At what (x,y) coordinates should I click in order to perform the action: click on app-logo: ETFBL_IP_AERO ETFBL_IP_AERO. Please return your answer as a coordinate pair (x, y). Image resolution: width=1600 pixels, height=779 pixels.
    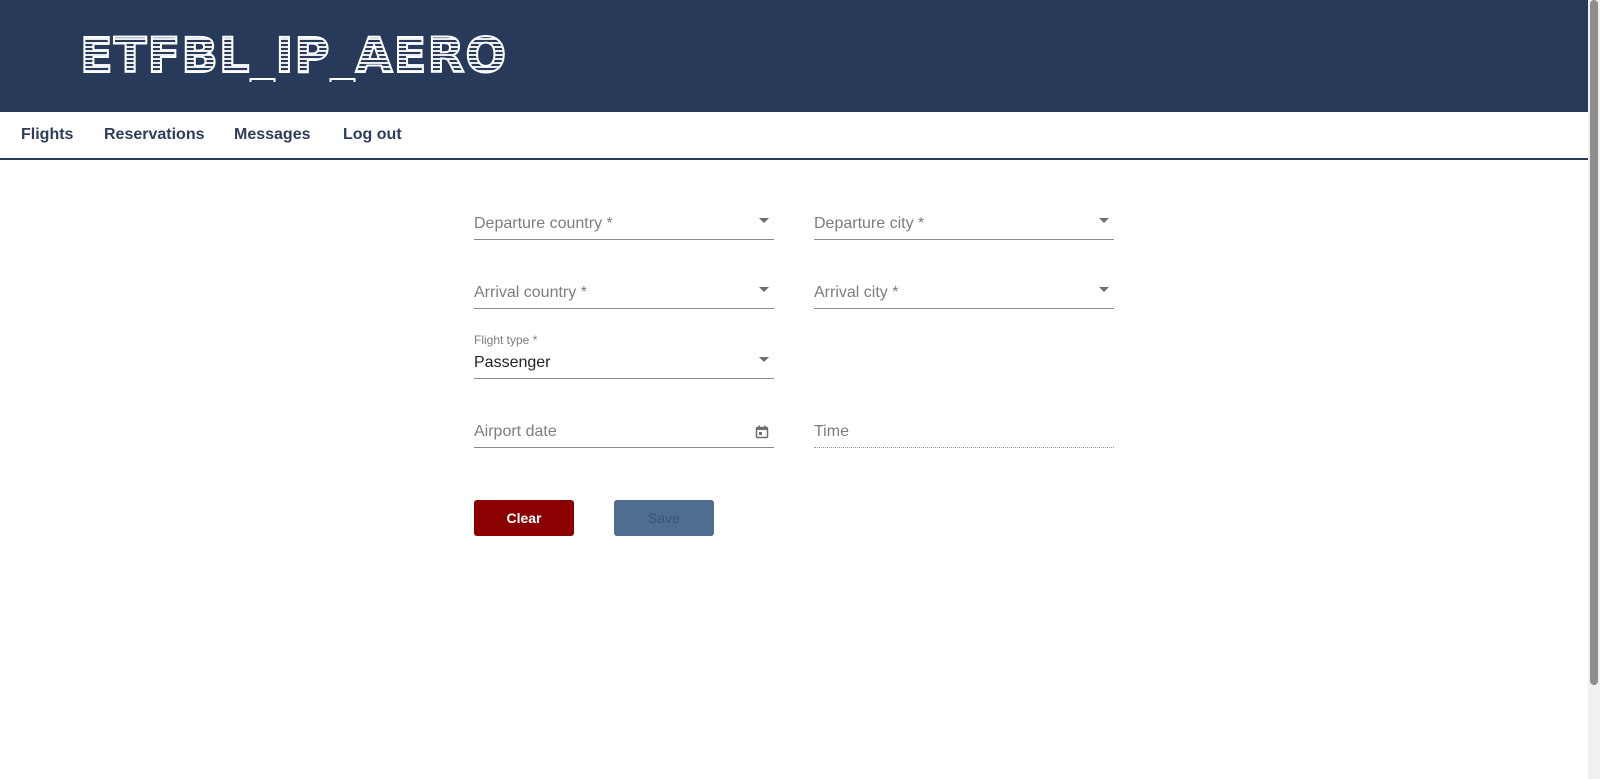
    Looking at the image, I should click on (295, 52).